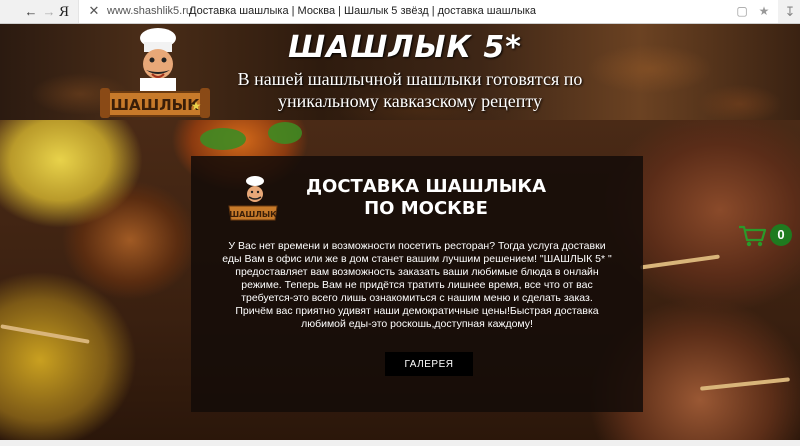 The height and width of the screenshot is (446, 800). Describe the element at coordinates (49, 12) in the screenshot. I see `forward-arrow-icon: →` at that location.